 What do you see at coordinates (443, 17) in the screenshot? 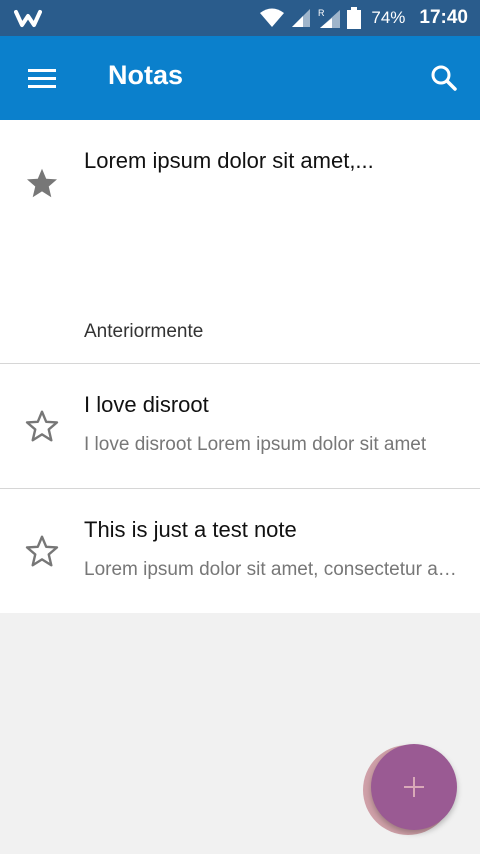
I see `clock: 17:40` at bounding box center [443, 17].